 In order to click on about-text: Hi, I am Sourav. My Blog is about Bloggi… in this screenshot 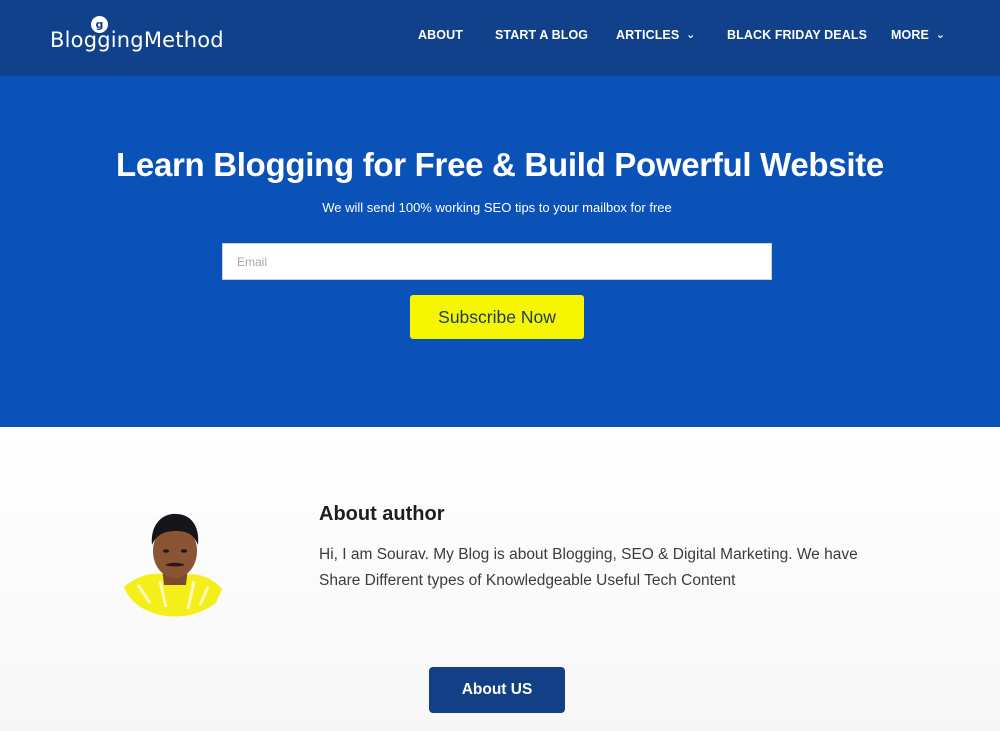, I will do `click(588, 567)`.